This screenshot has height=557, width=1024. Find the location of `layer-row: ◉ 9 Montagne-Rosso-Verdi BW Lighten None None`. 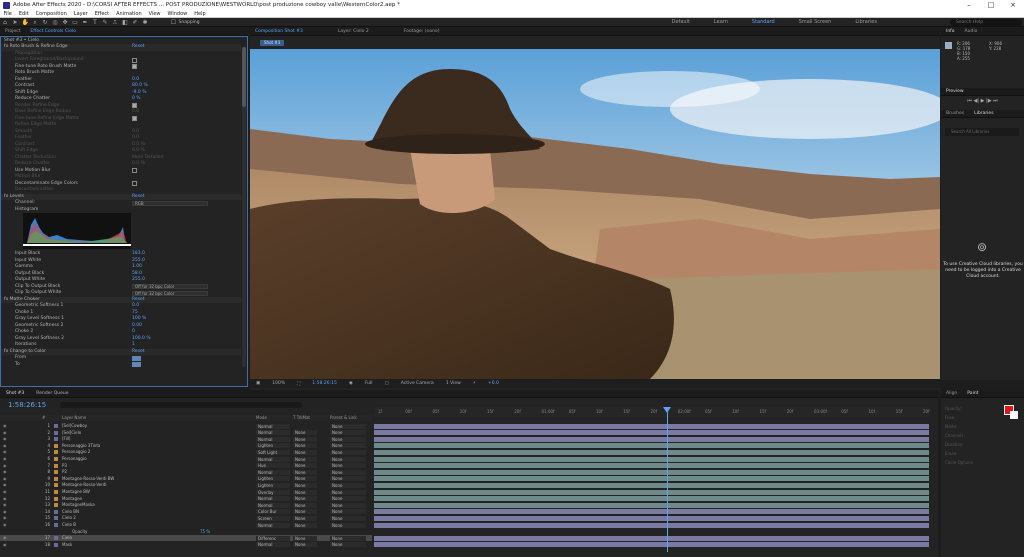

layer-row: ◉ 9 Montagne-Rosso-Verdi BW Lighten None None is located at coordinates (186, 479).